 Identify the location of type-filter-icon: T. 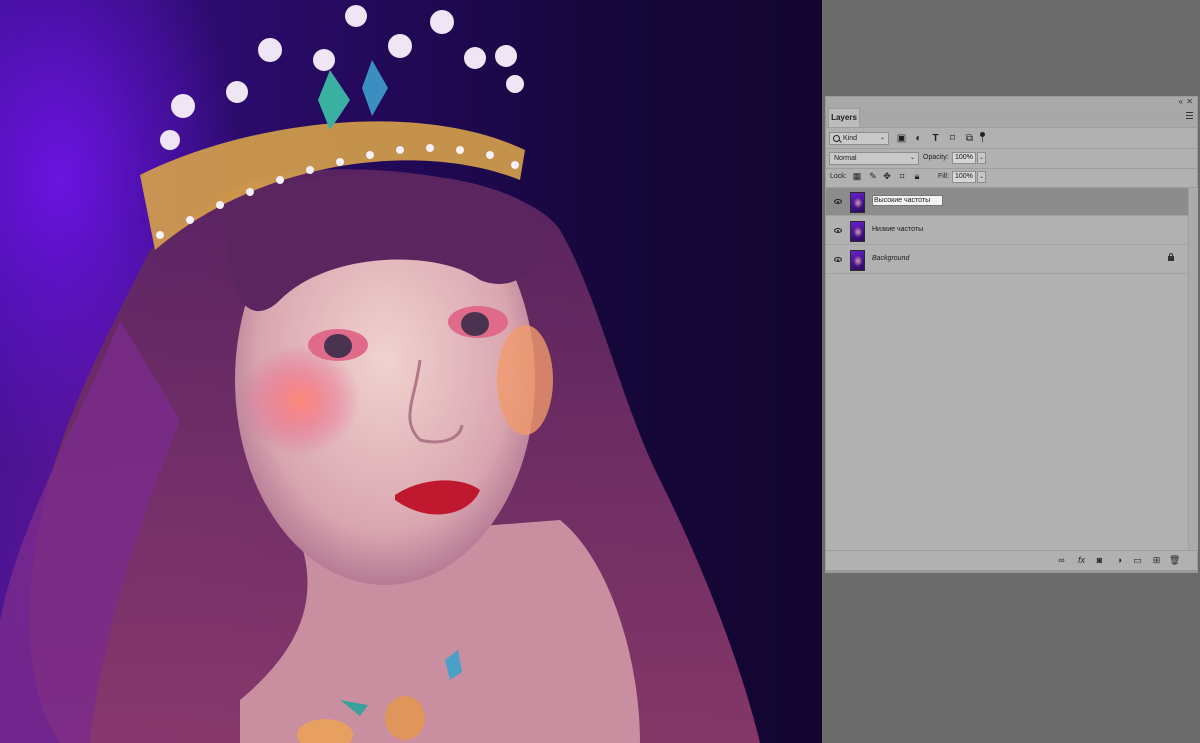
(935, 138).